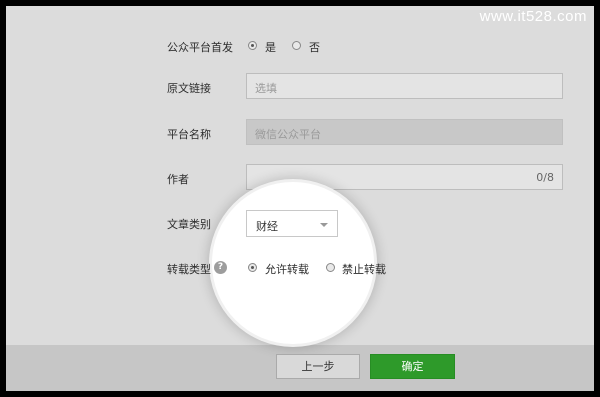 This screenshot has height=397, width=600. I want to click on platform-name-label: 平台名称, so click(189, 134).